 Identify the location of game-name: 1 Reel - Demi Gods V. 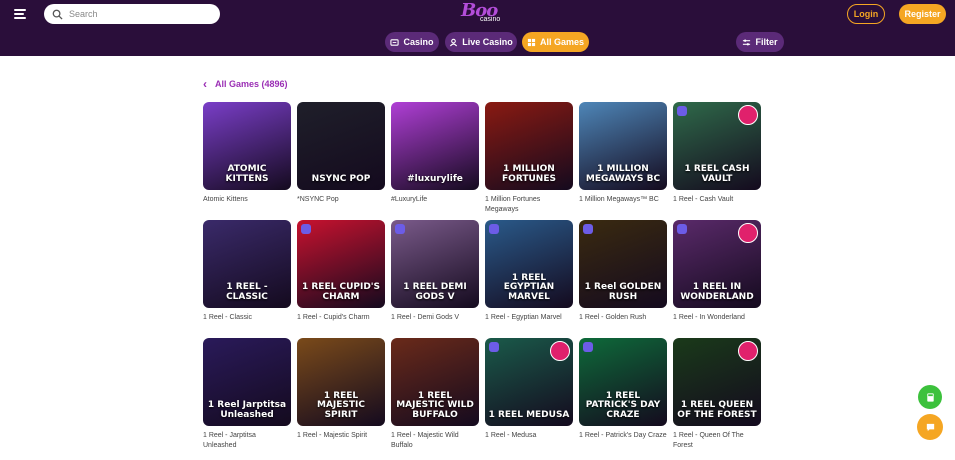
(425, 317).